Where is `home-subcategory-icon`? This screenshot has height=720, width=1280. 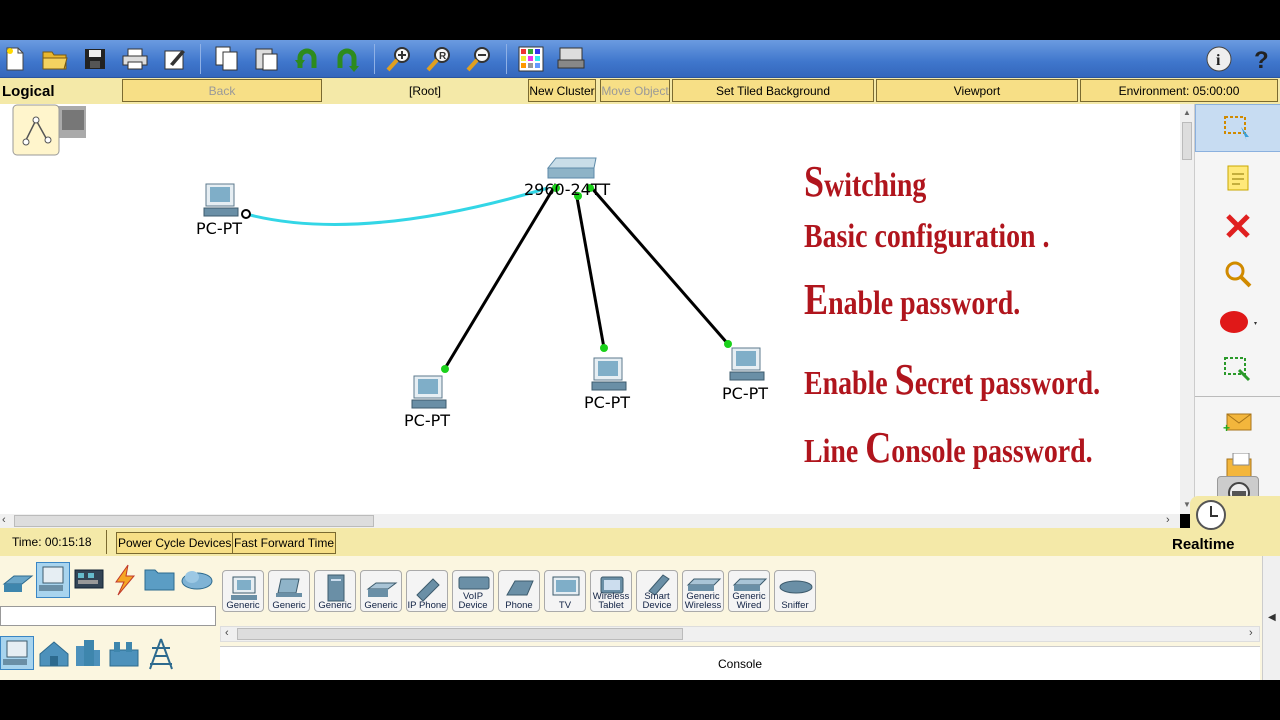
home-subcategory-icon is located at coordinates (54, 656).